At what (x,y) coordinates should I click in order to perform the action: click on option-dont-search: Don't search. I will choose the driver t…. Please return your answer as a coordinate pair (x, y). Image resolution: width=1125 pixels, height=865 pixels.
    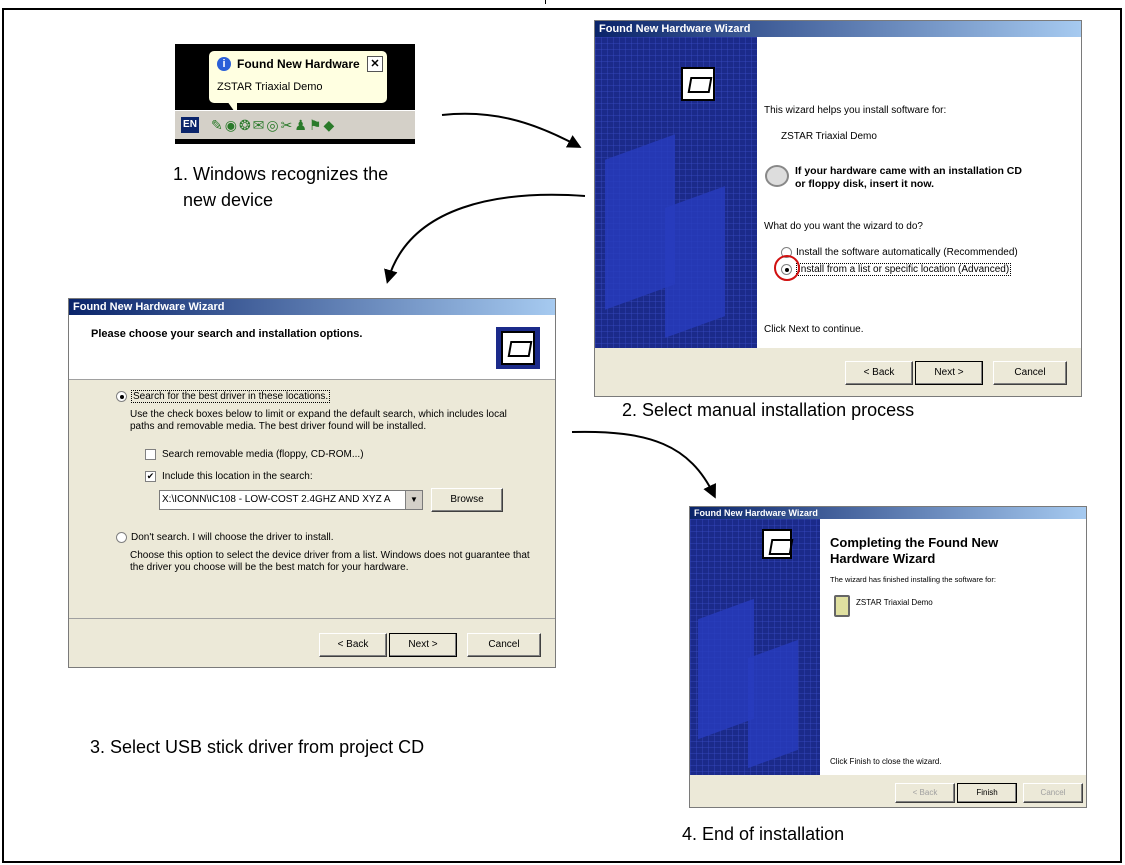
    Looking at the image, I should click on (225, 537).